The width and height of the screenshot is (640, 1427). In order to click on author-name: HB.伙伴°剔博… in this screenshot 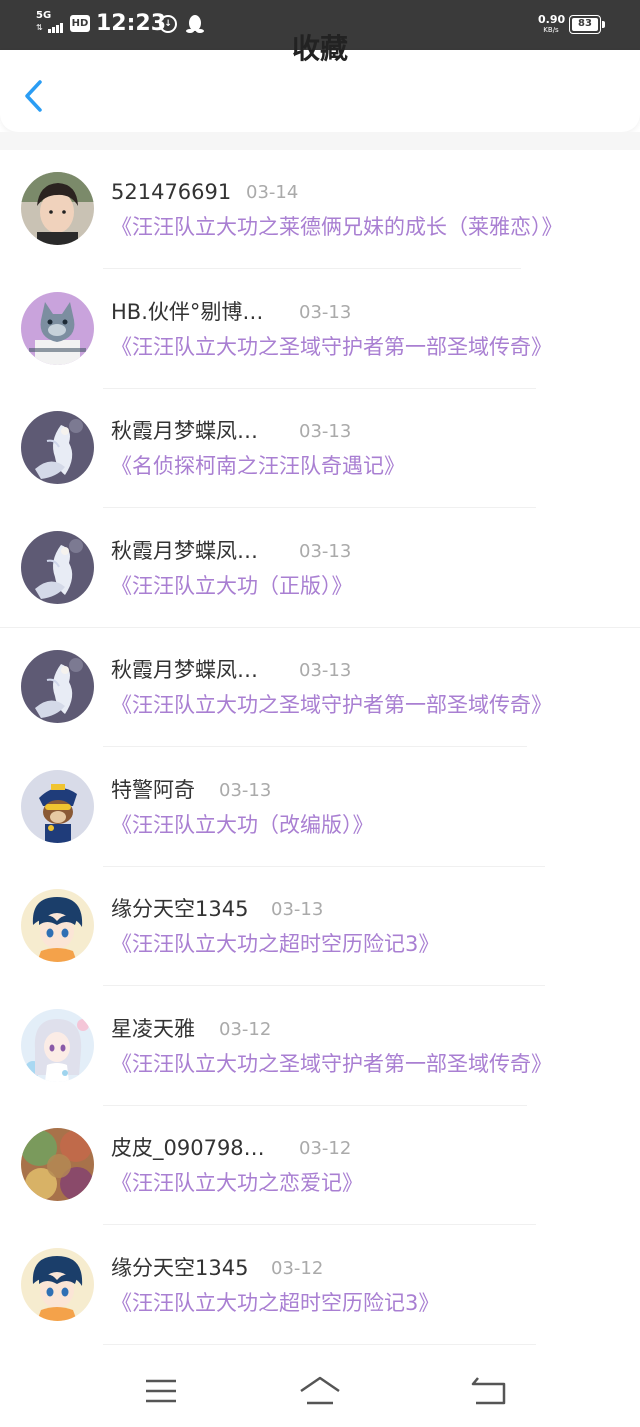, I will do `click(187, 311)`.